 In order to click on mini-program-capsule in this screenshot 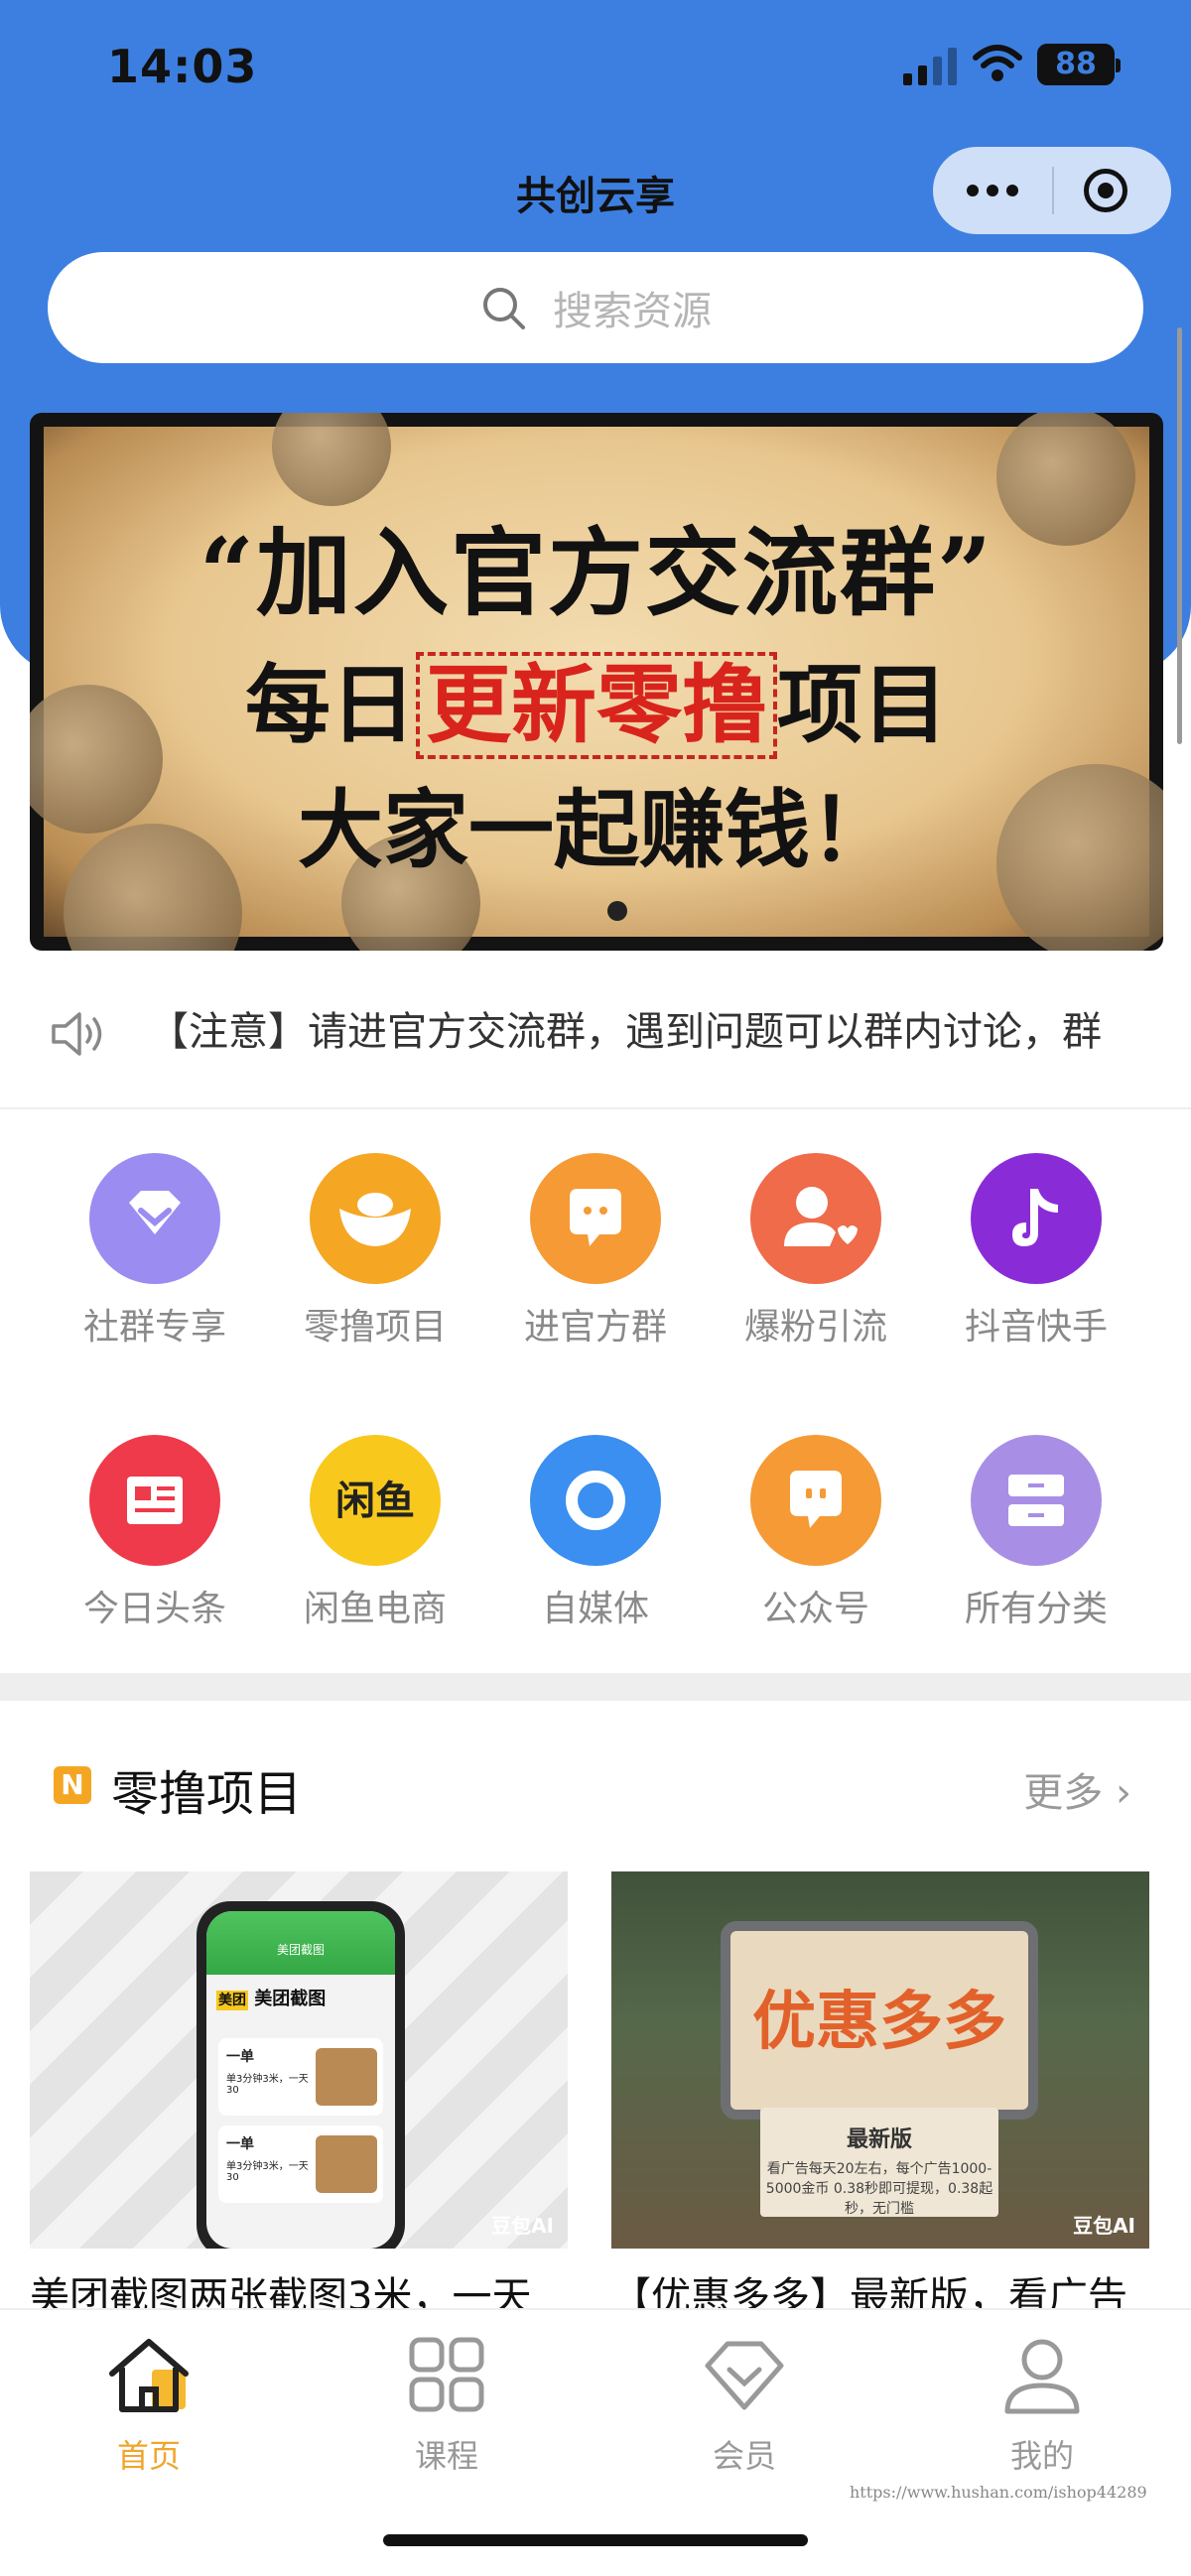, I will do `click(1052, 191)`.